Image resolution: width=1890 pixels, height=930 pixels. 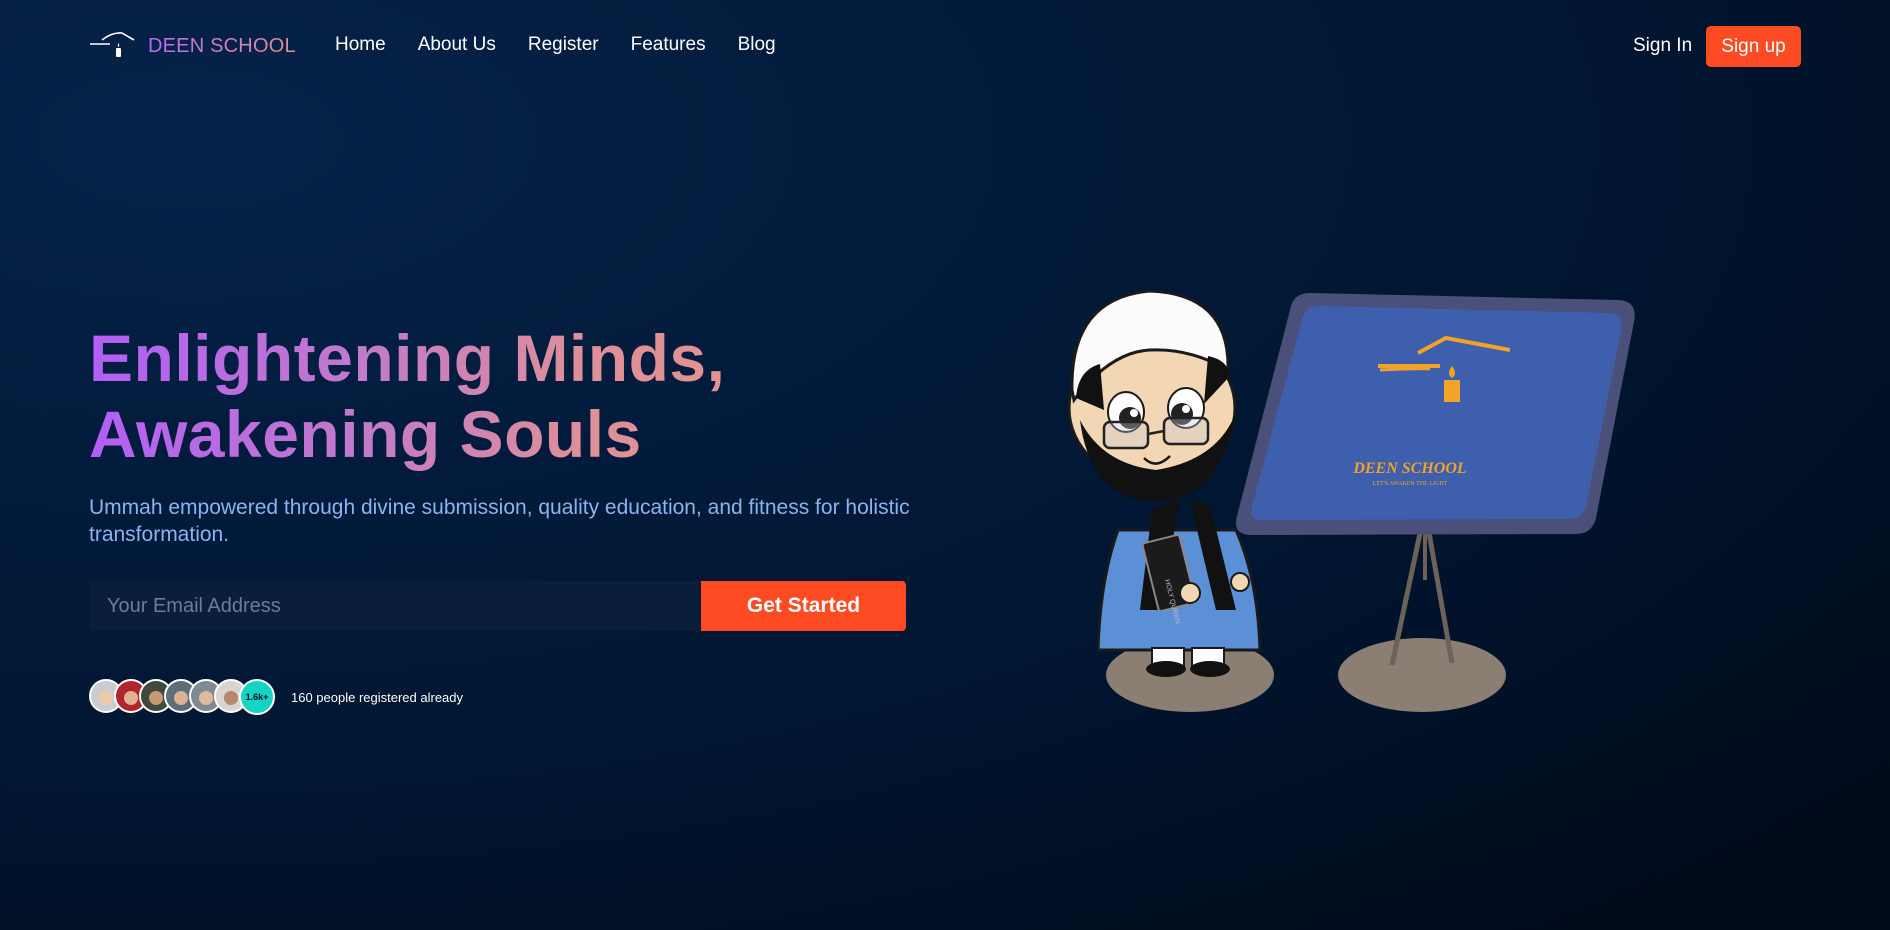 I want to click on email-input, so click(x=395, y=606).